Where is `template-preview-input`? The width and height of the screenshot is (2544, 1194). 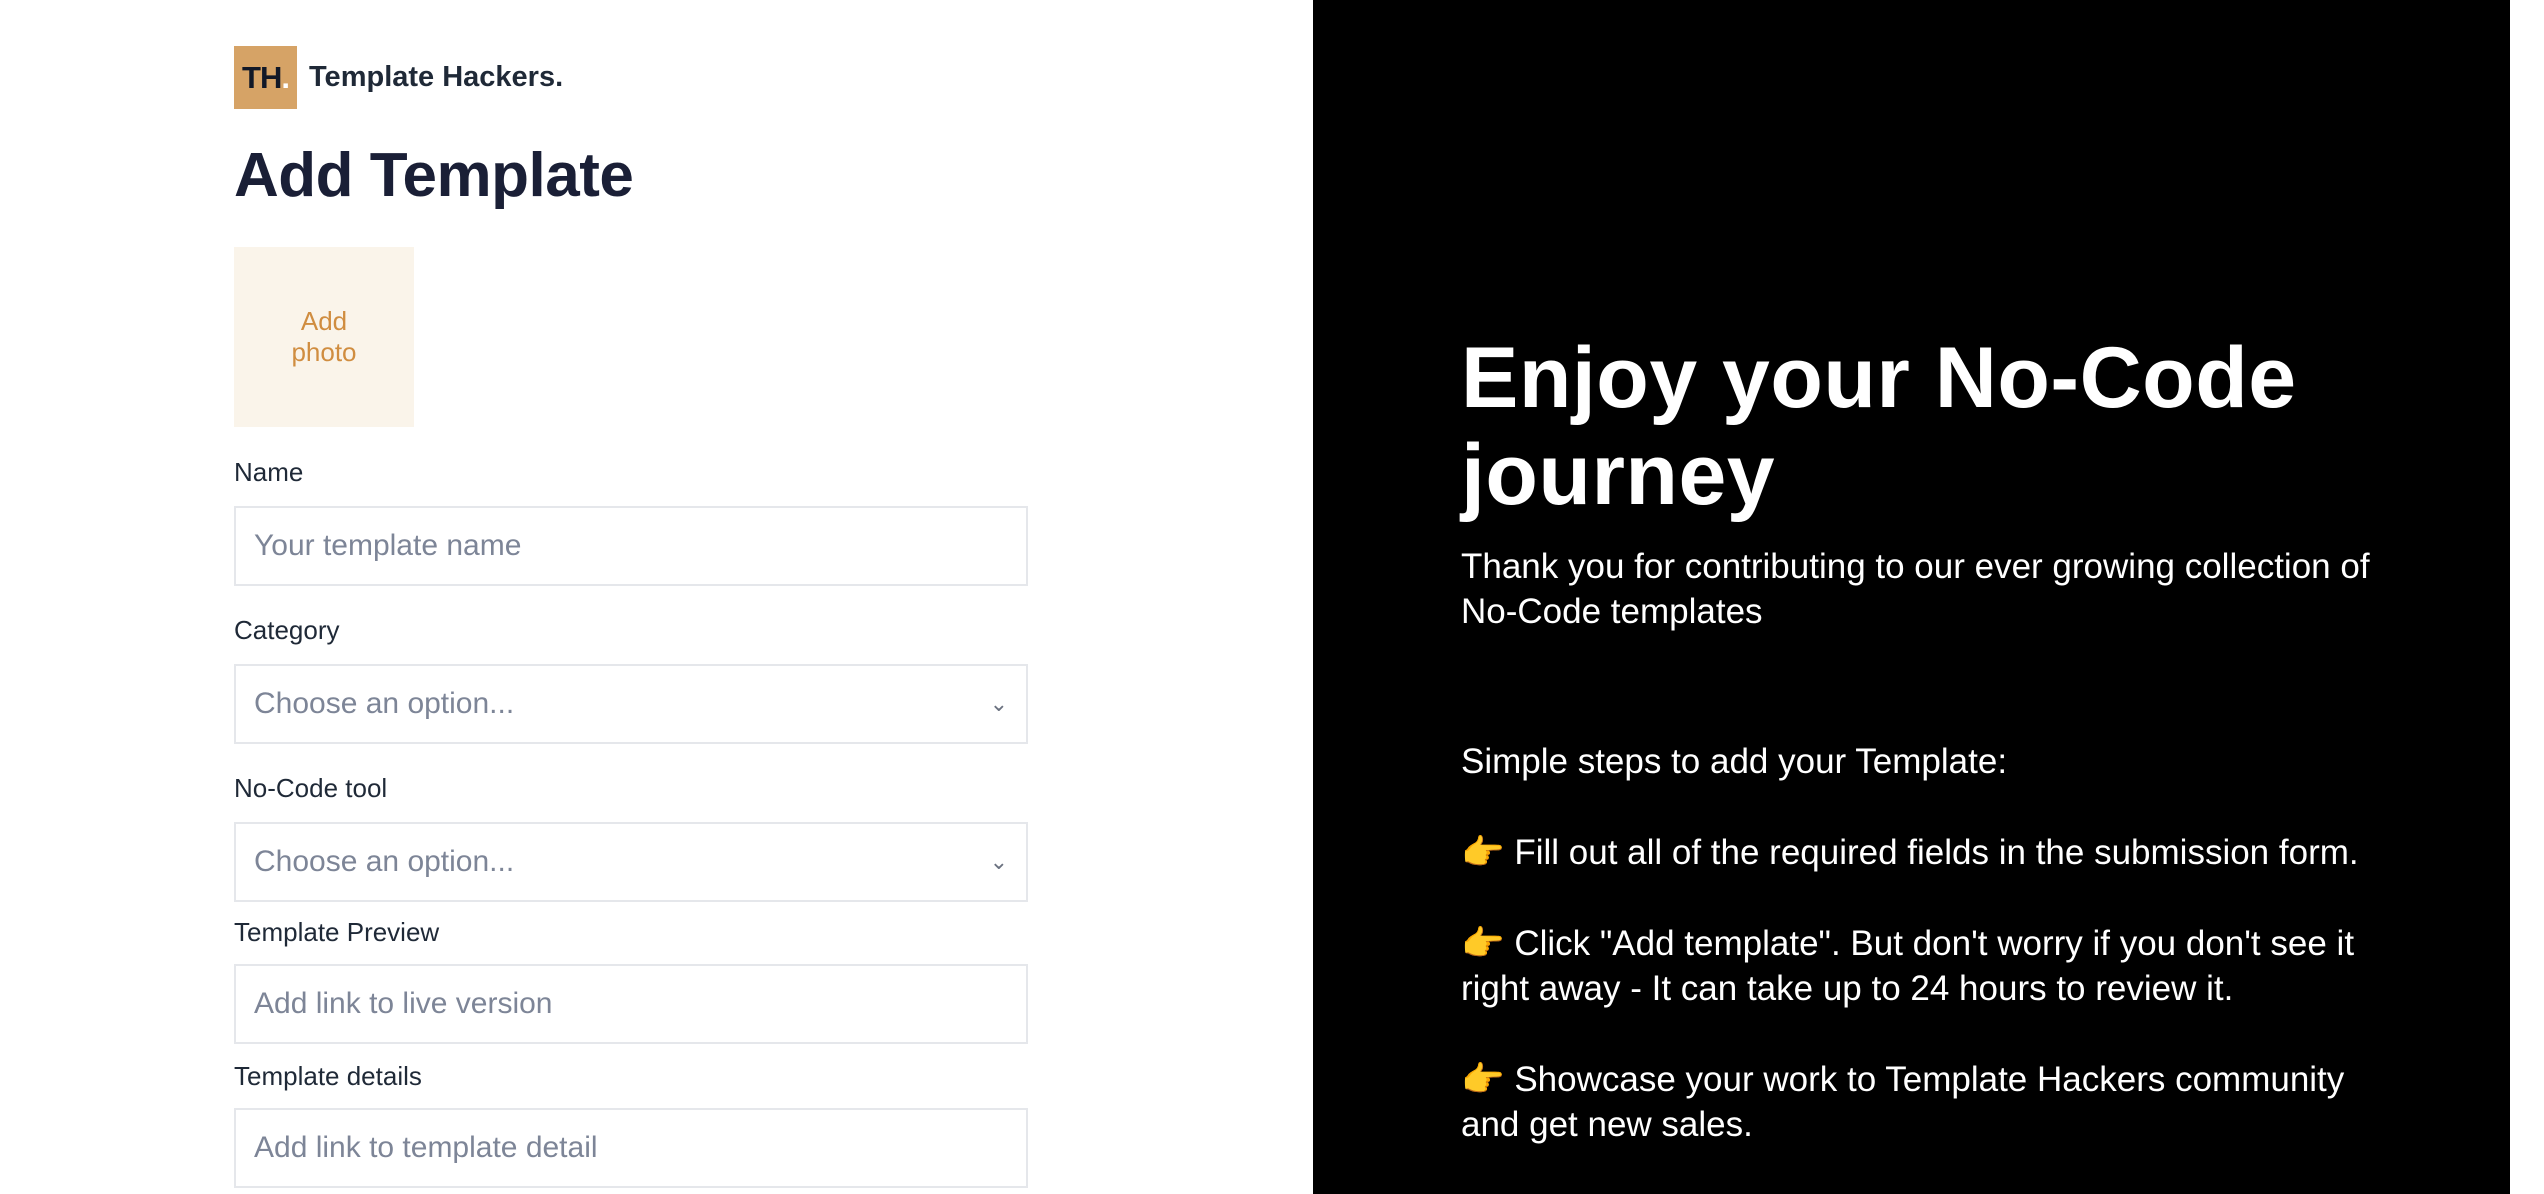
template-preview-input is located at coordinates (631, 1004).